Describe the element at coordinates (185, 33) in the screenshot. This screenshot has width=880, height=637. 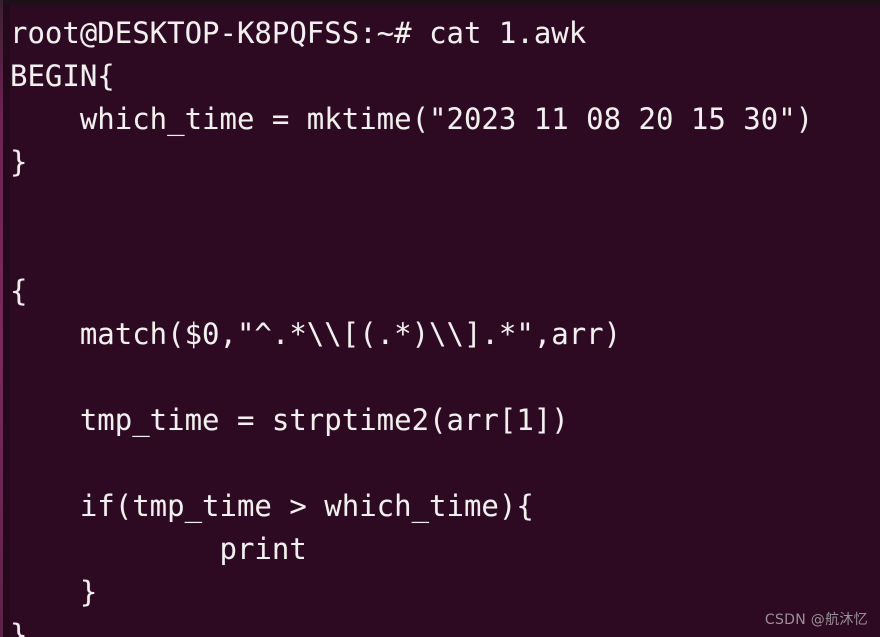
I see `prompt-user-host: root@DESKTOP-K8PQFSS` at that location.